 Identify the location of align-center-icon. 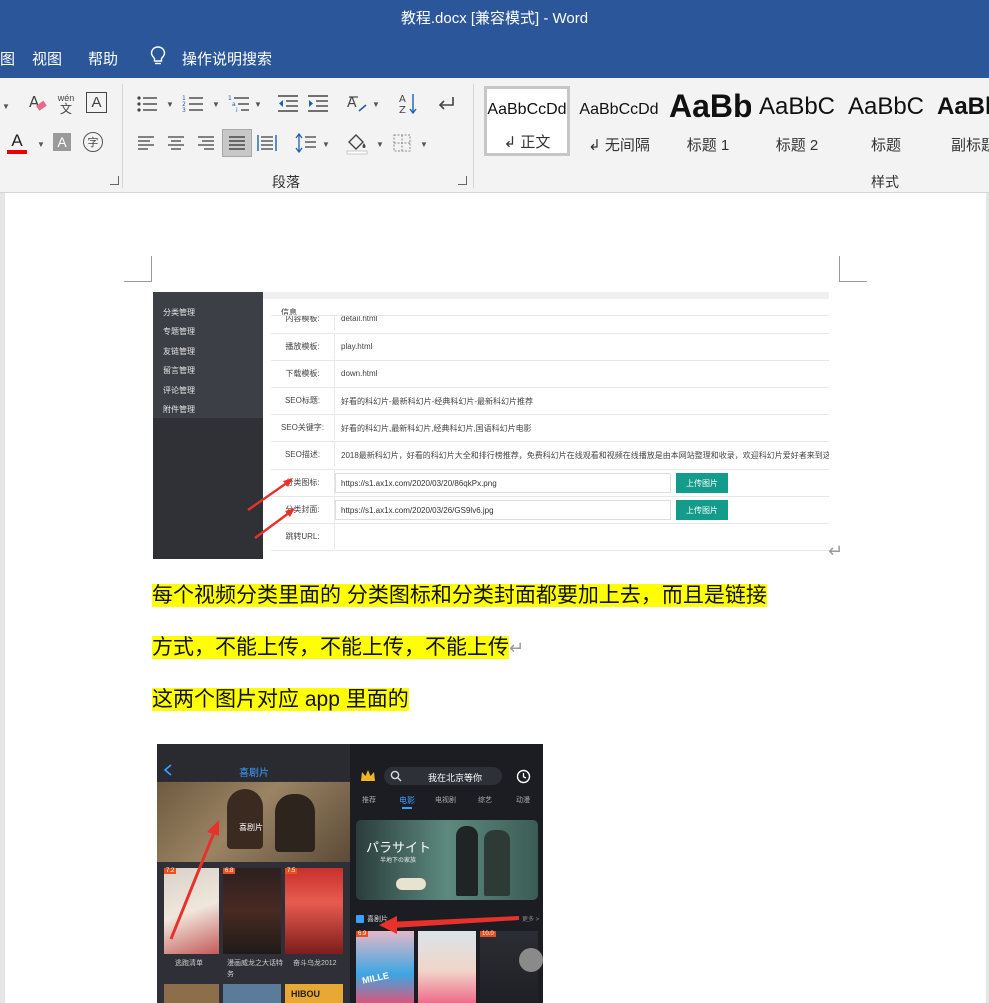
(176, 143).